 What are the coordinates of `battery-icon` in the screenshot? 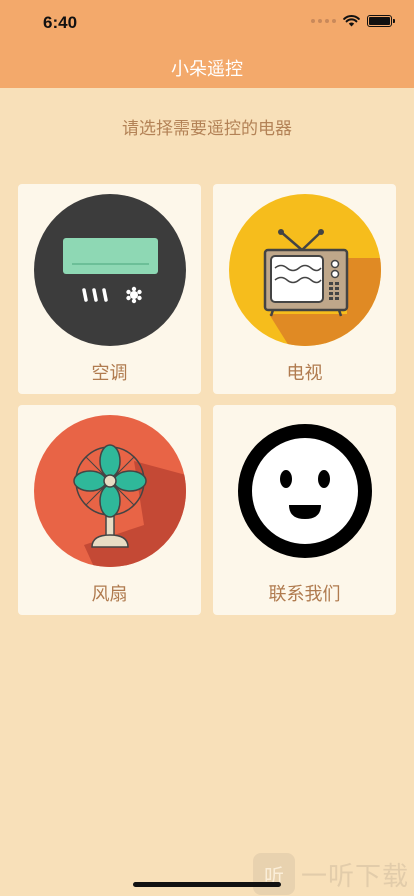 It's located at (381, 20).